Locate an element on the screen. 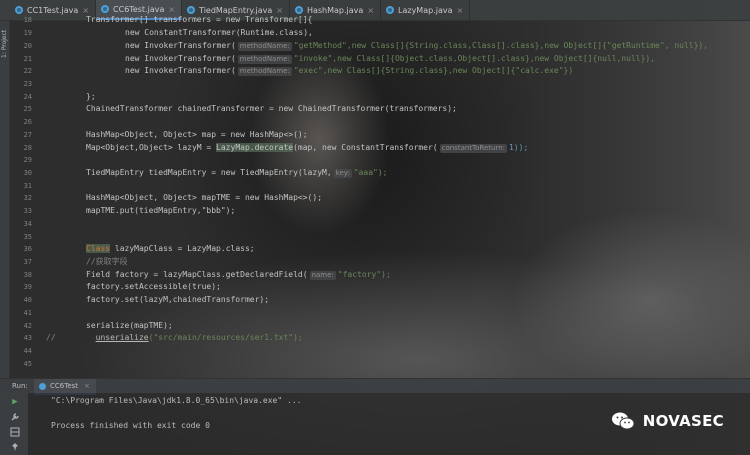  line-number: 45 is located at coordinates (27, 364).